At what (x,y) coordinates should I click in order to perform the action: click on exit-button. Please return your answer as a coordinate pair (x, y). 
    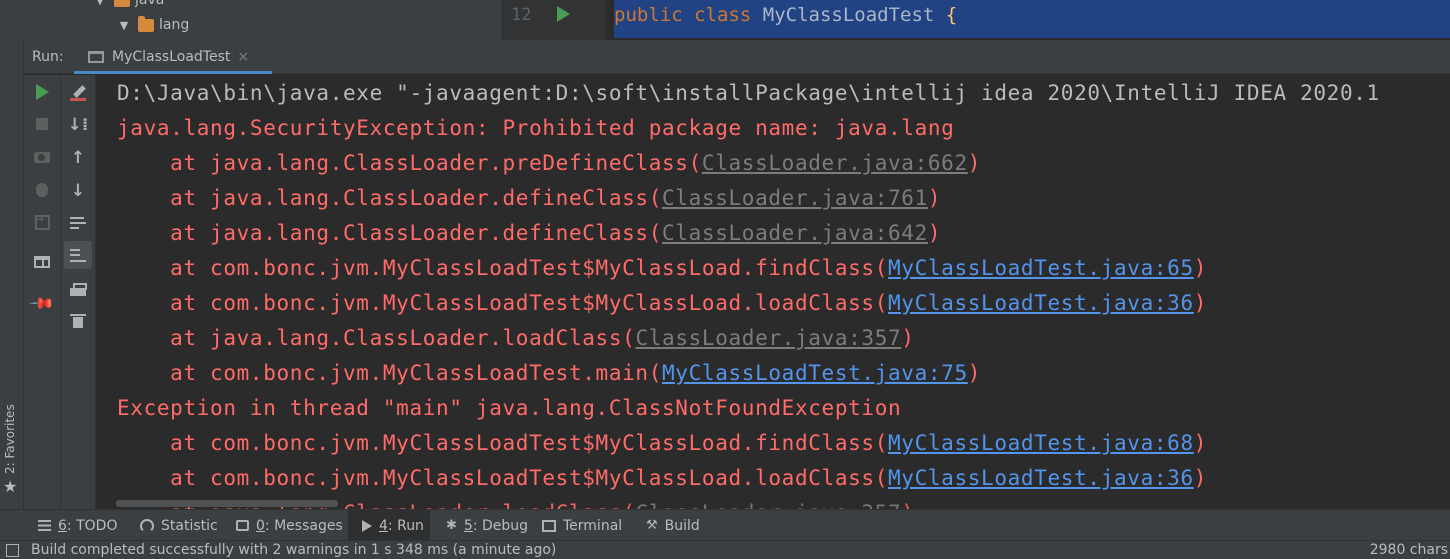
    Looking at the image, I should click on (42, 222).